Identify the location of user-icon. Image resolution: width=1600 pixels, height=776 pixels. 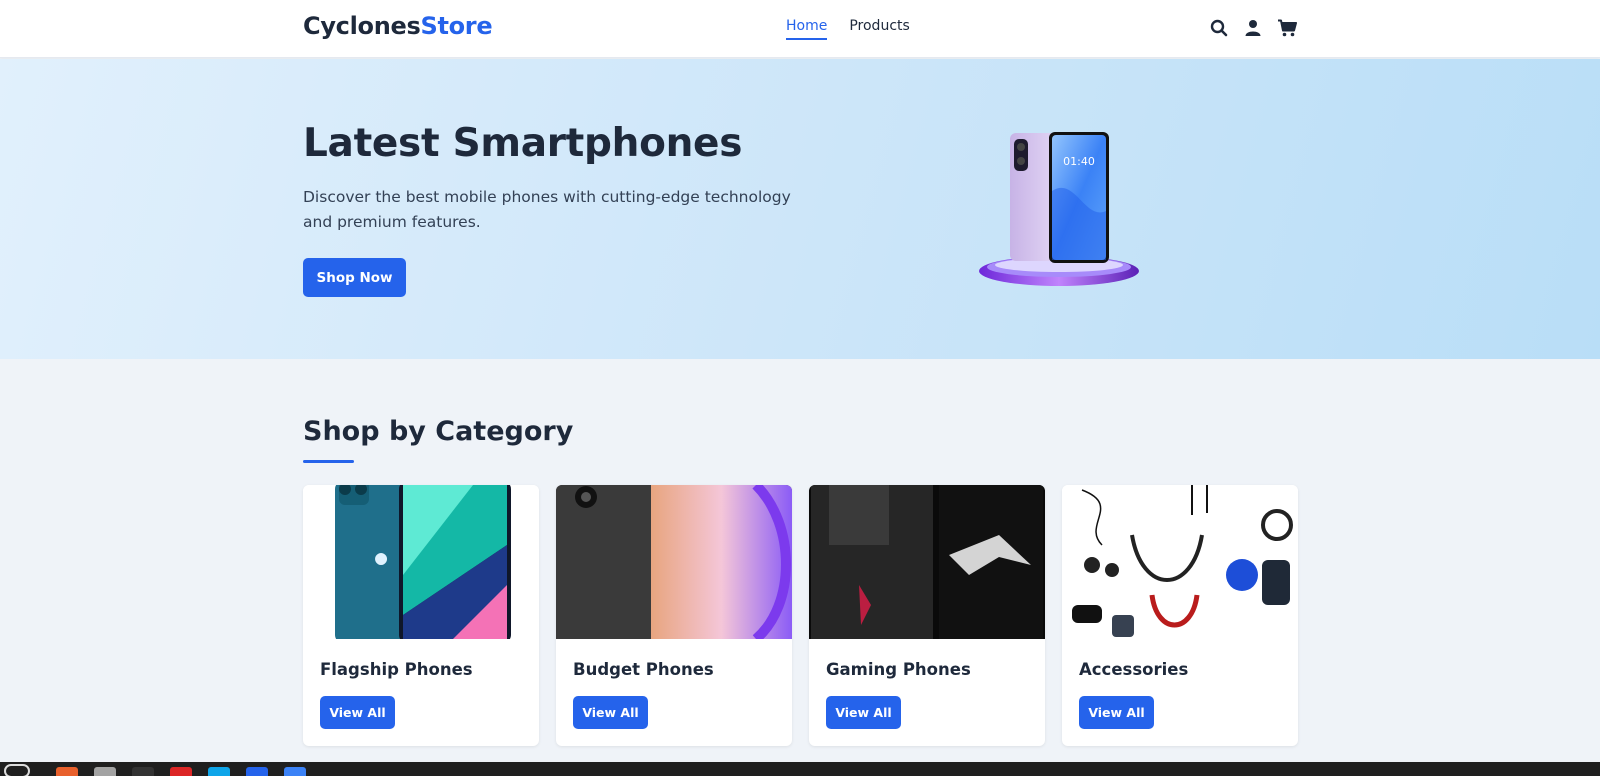
(1253, 28).